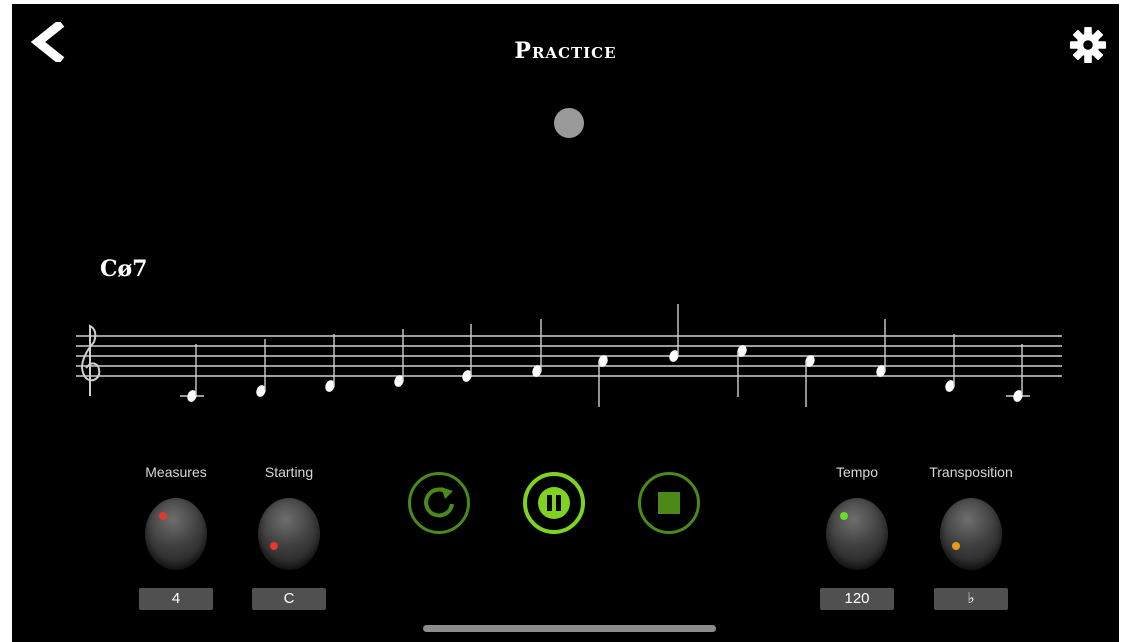  What do you see at coordinates (176, 472) in the screenshot?
I see `measures-label: Measures` at bounding box center [176, 472].